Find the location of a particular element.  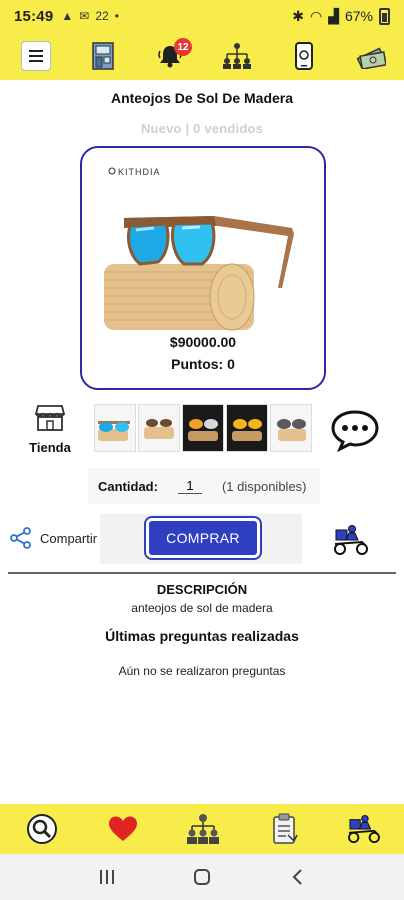

battery-icon is located at coordinates (384, 16).